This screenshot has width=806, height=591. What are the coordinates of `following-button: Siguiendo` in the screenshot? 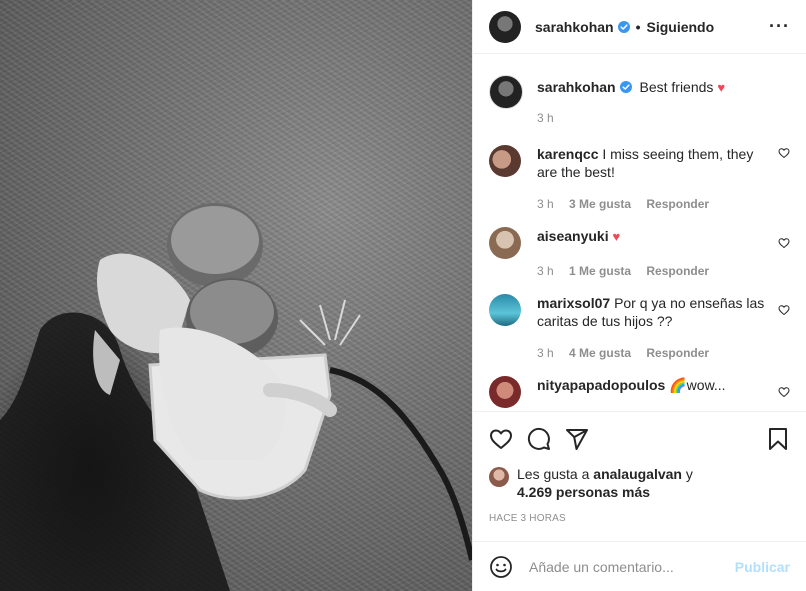 It's located at (681, 27).